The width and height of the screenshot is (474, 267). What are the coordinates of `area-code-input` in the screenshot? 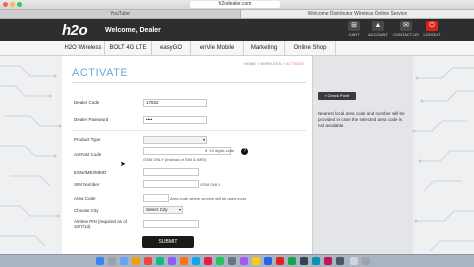 It's located at (156, 198).